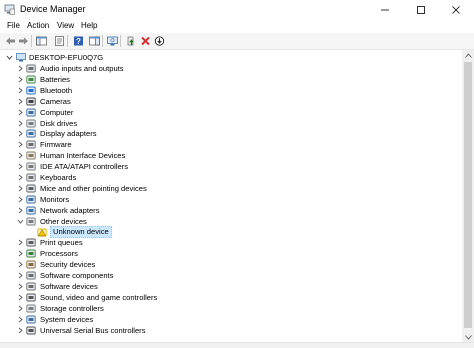 Image resolution: width=474 pixels, height=348 pixels. Describe the element at coordinates (385, 10) in the screenshot. I see `minimize-button` at that location.